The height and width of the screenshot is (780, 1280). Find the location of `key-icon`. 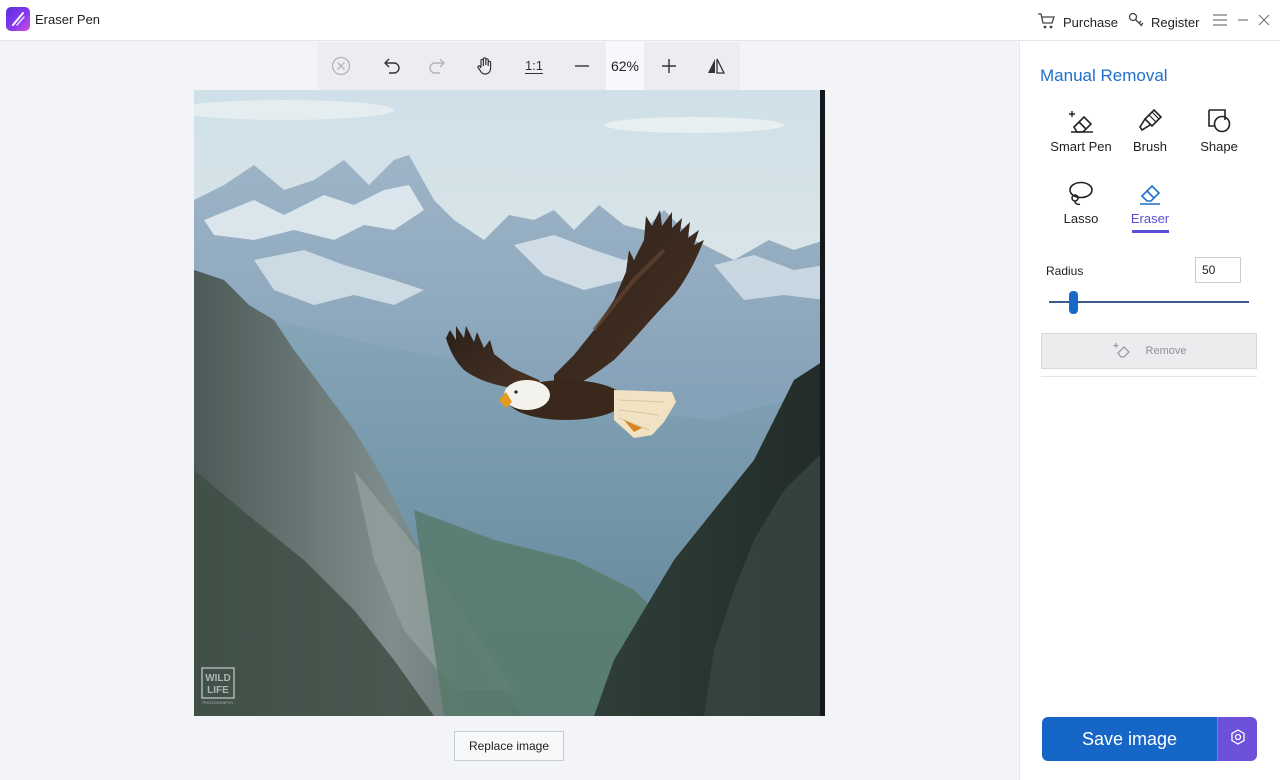

key-icon is located at coordinates (1136, 22).